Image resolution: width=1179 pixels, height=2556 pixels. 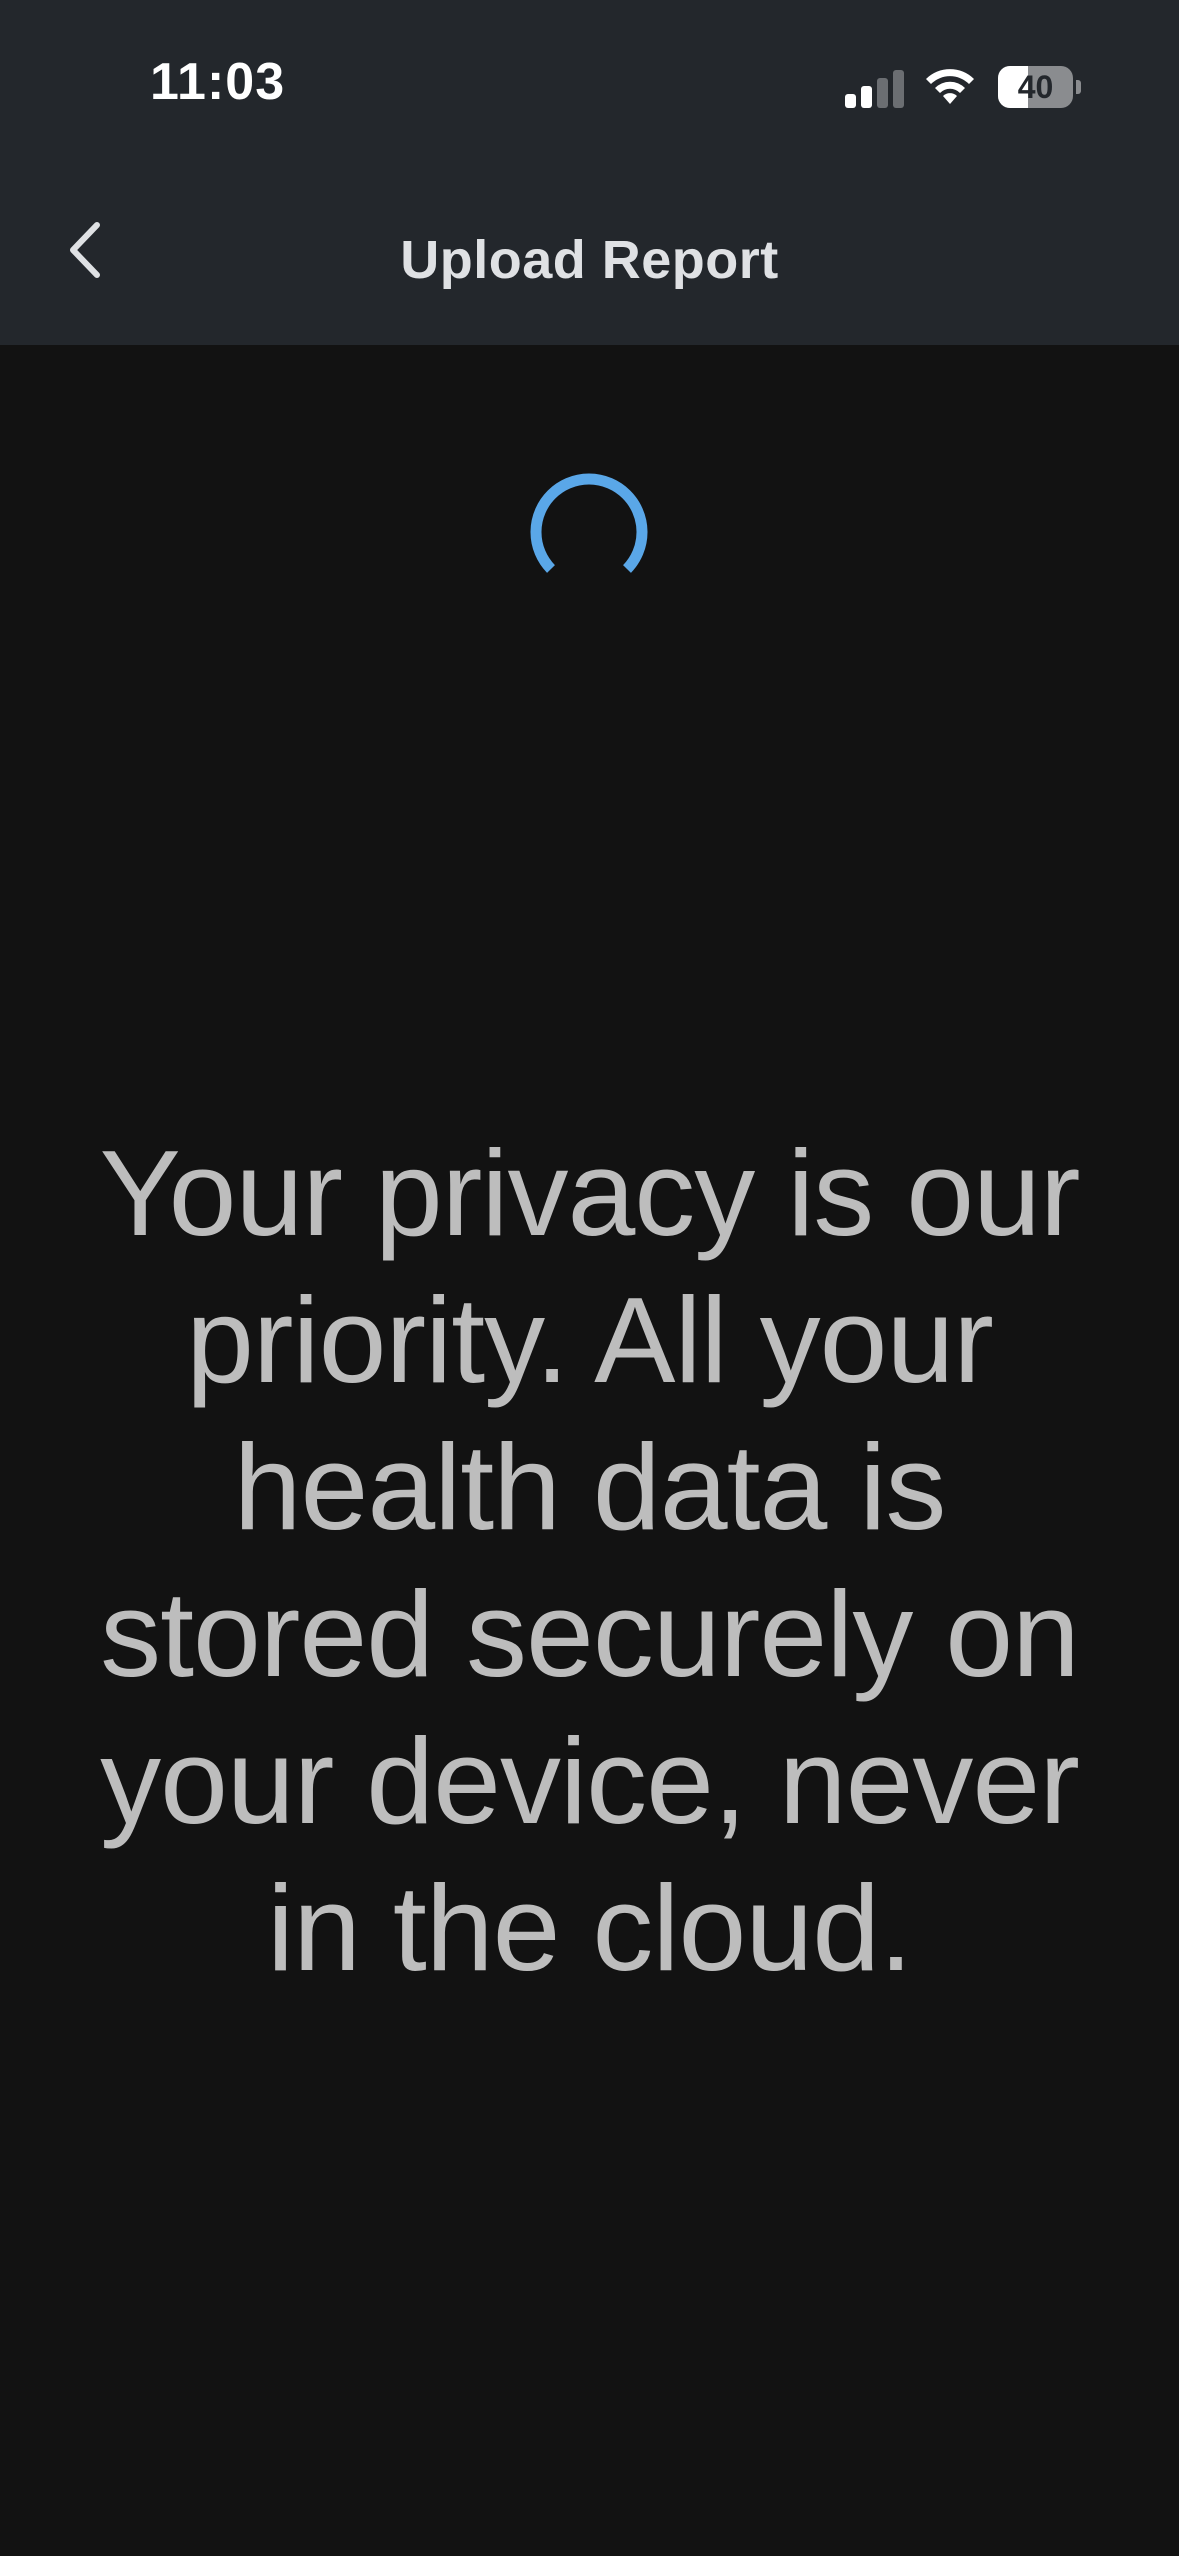 I want to click on nav-bar: Upload Report, so click(x=589, y=260).